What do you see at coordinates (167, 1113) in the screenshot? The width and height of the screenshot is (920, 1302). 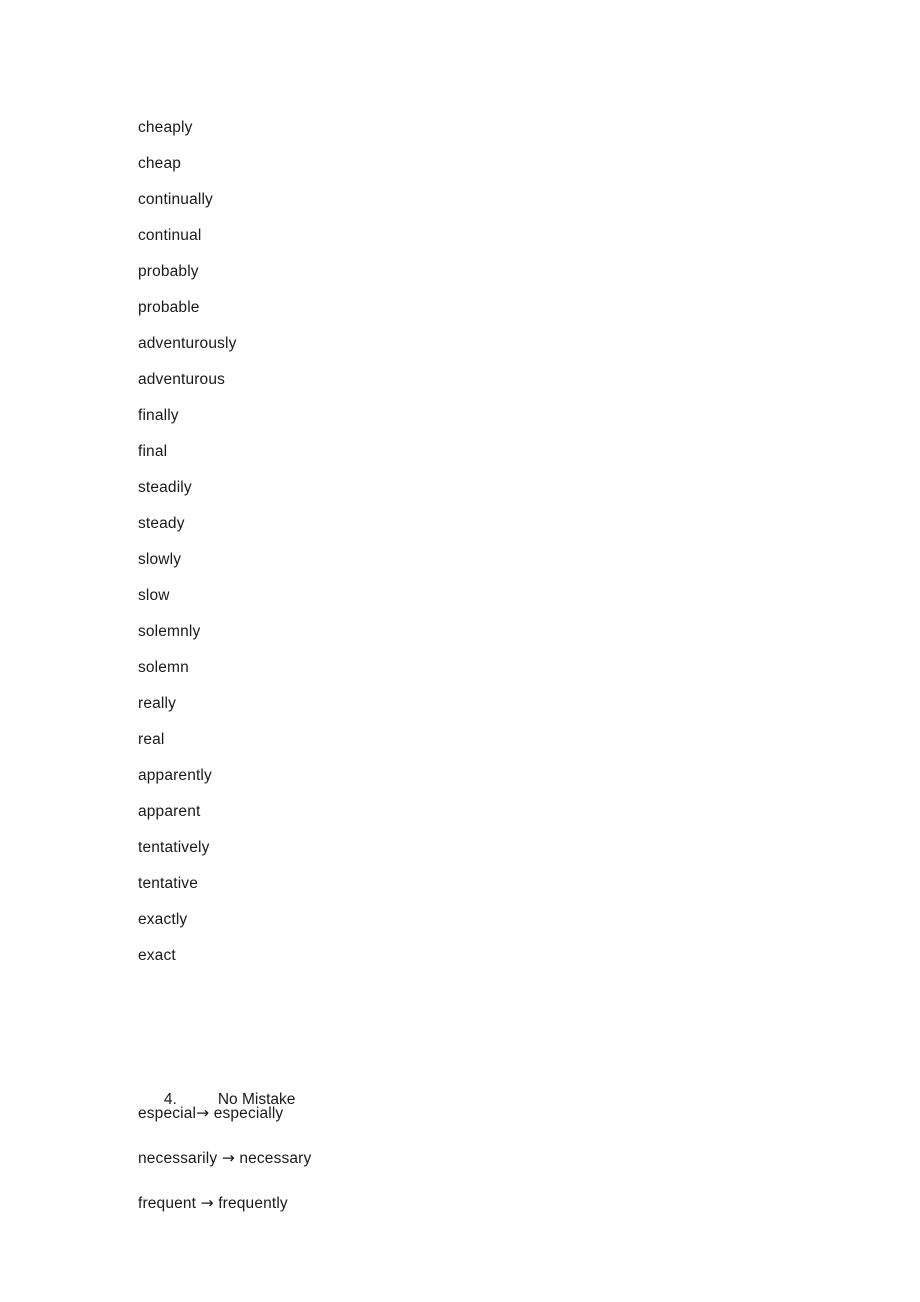 I see `correction-source: especial` at bounding box center [167, 1113].